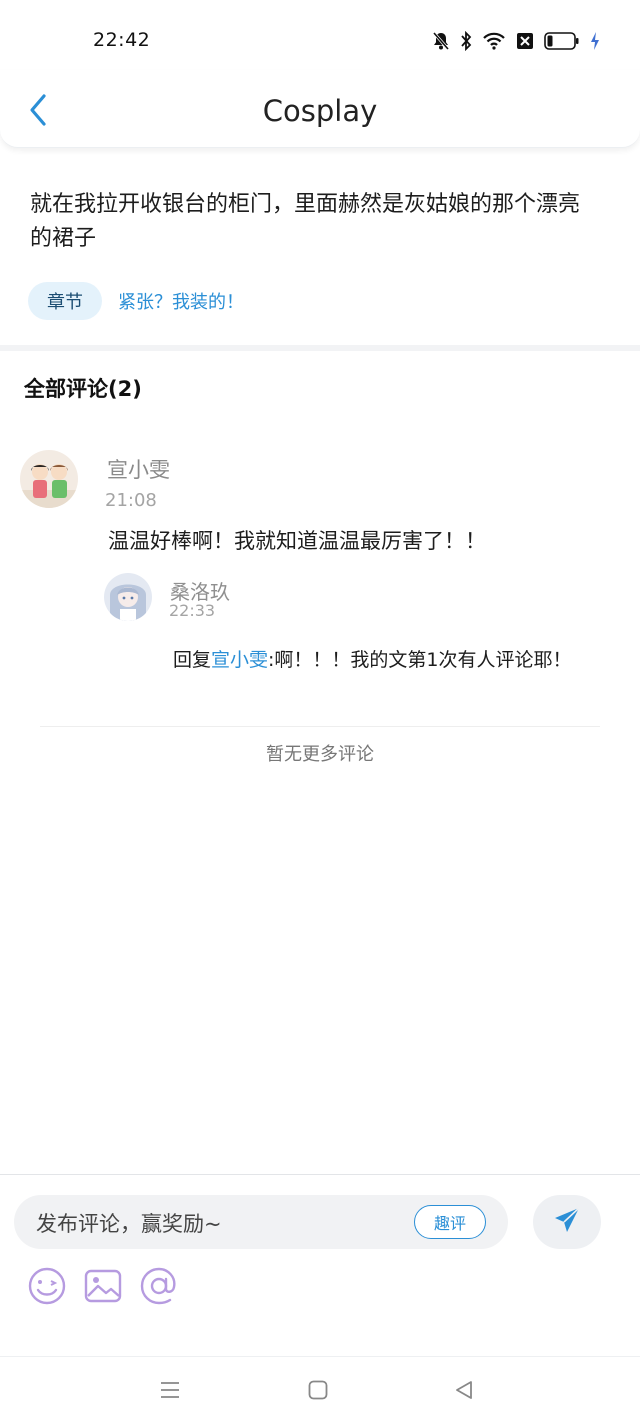 The height and width of the screenshot is (1422, 640). Describe the element at coordinates (494, 41) in the screenshot. I see `wifi-icon` at that location.